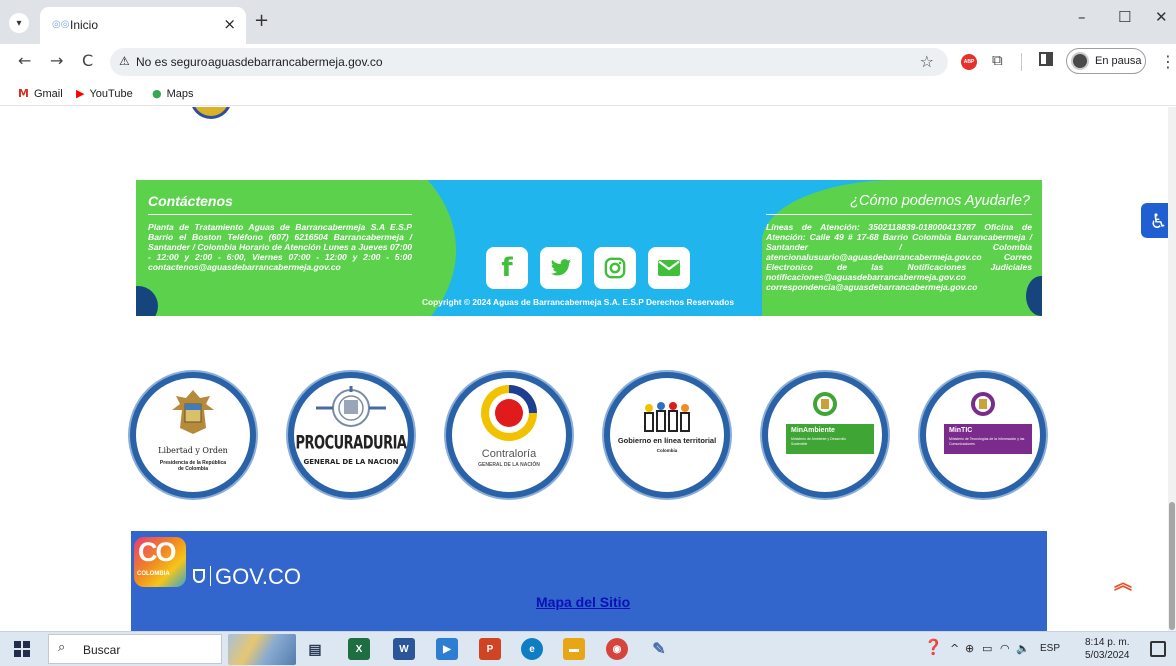 Image resolution: width=1176 pixels, height=666 pixels. I want to click on colombia-co-logo: CO COLOMBIA, so click(160, 562).